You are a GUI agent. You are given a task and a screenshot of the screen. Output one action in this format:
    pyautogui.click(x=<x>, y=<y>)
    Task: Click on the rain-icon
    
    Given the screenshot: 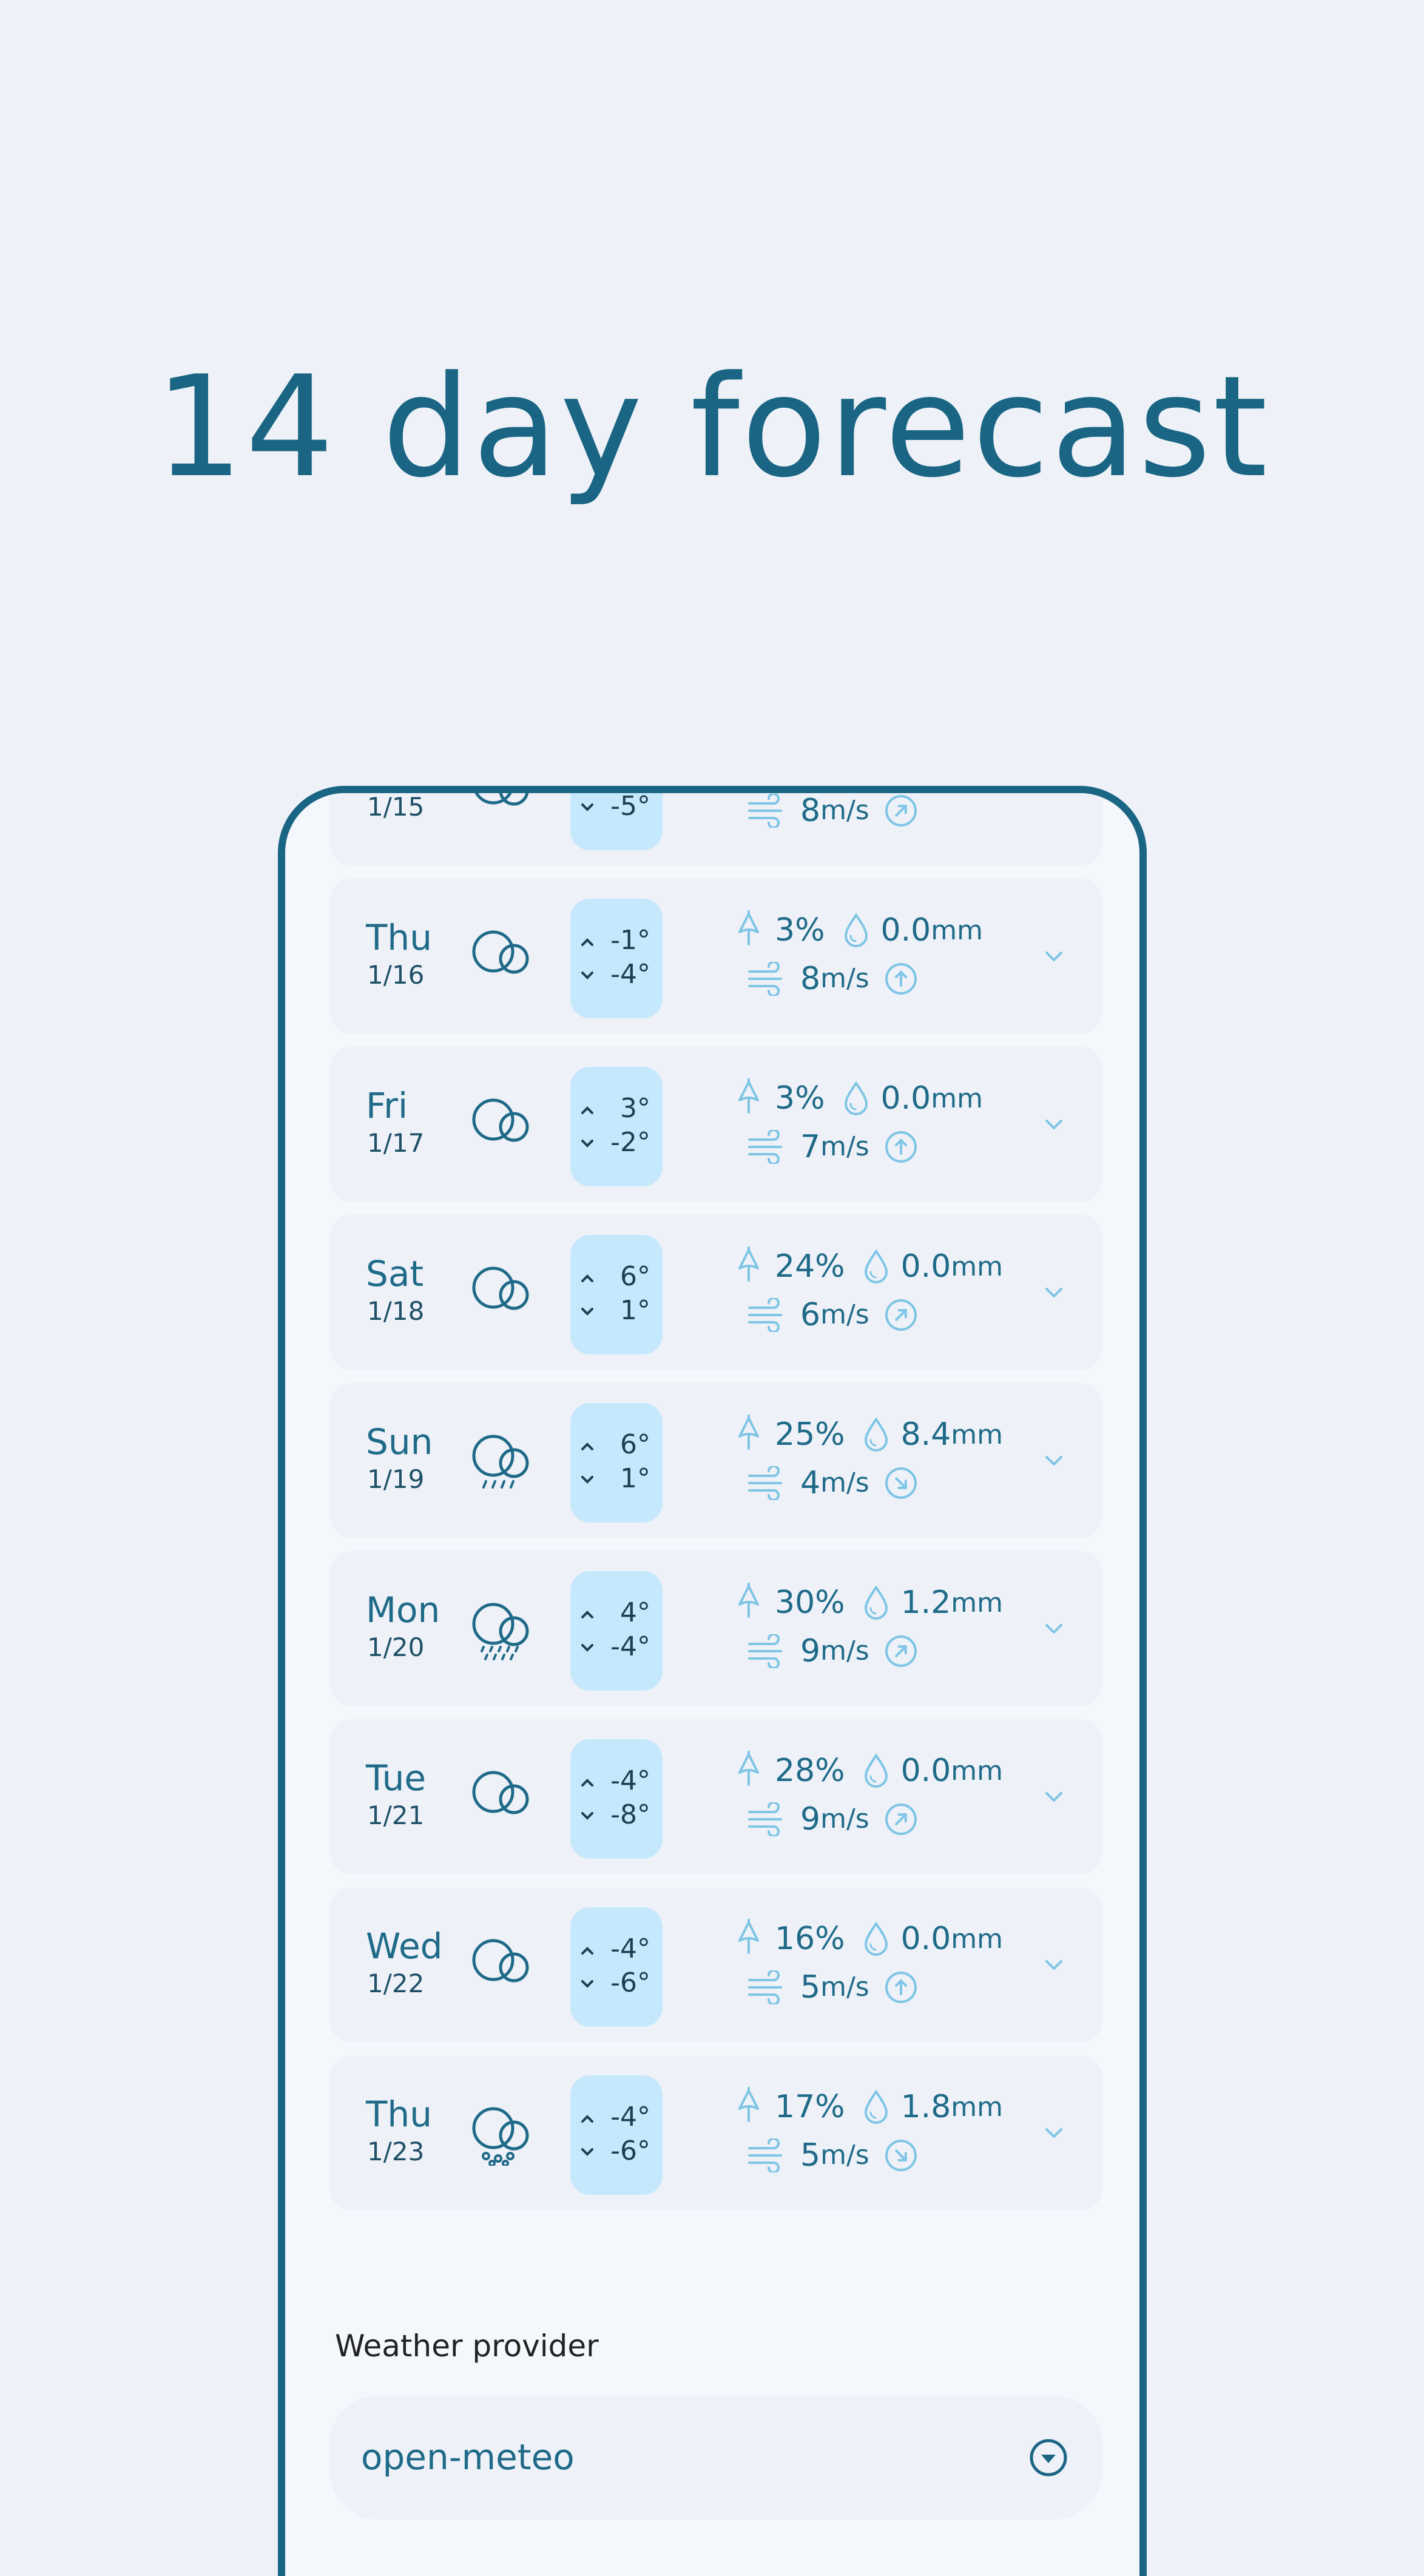 What is the action you would take?
    pyautogui.click(x=501, y=1462)
    